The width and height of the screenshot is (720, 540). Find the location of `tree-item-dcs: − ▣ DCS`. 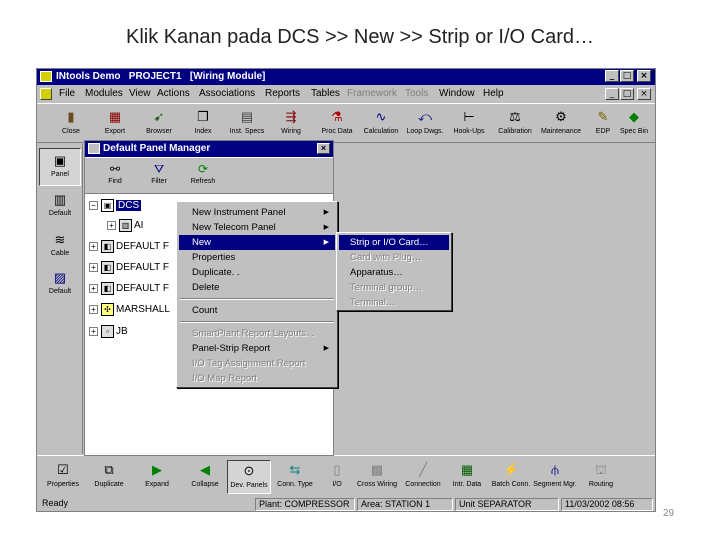

tree-item-dcs: − ▣ DCS is located at coordinates (115, 207).